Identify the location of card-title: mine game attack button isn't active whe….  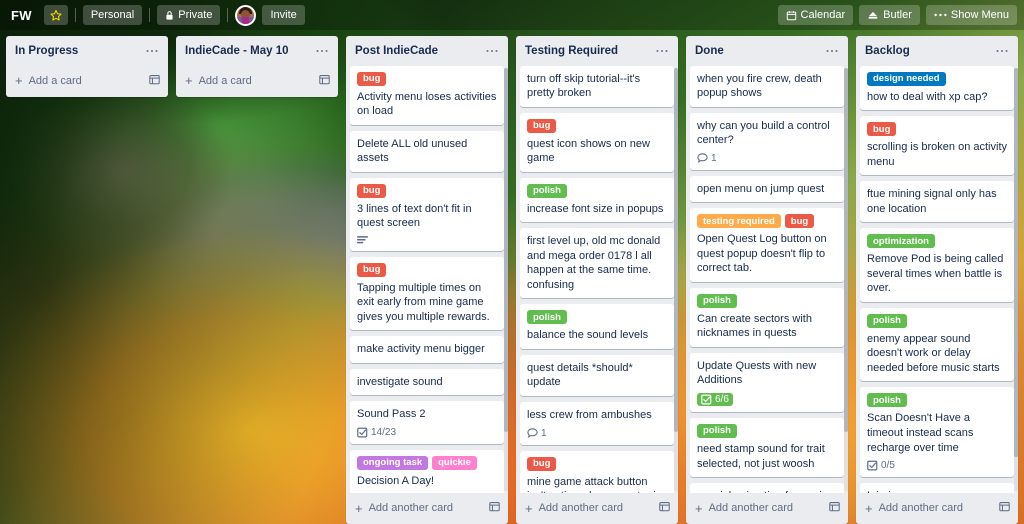
(594, 484).